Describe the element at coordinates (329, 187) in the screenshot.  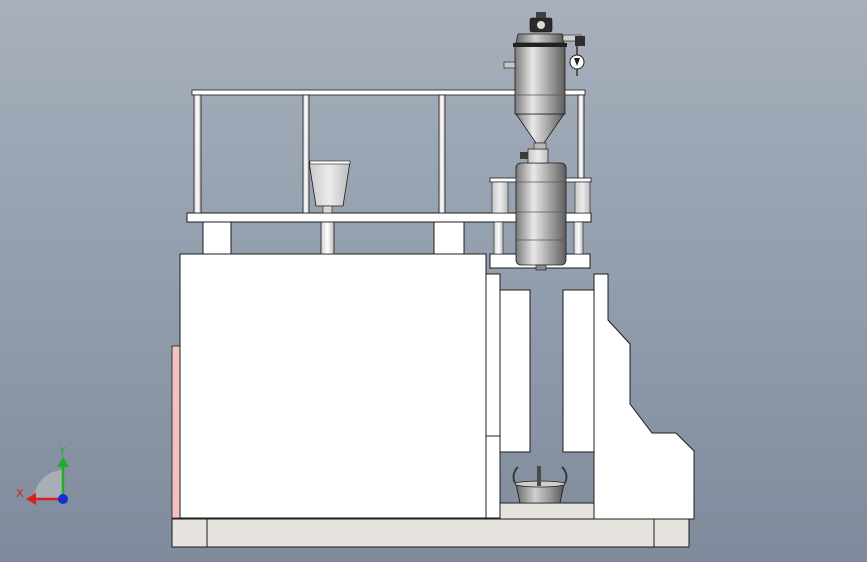
I see `feed-hopper` at that location.